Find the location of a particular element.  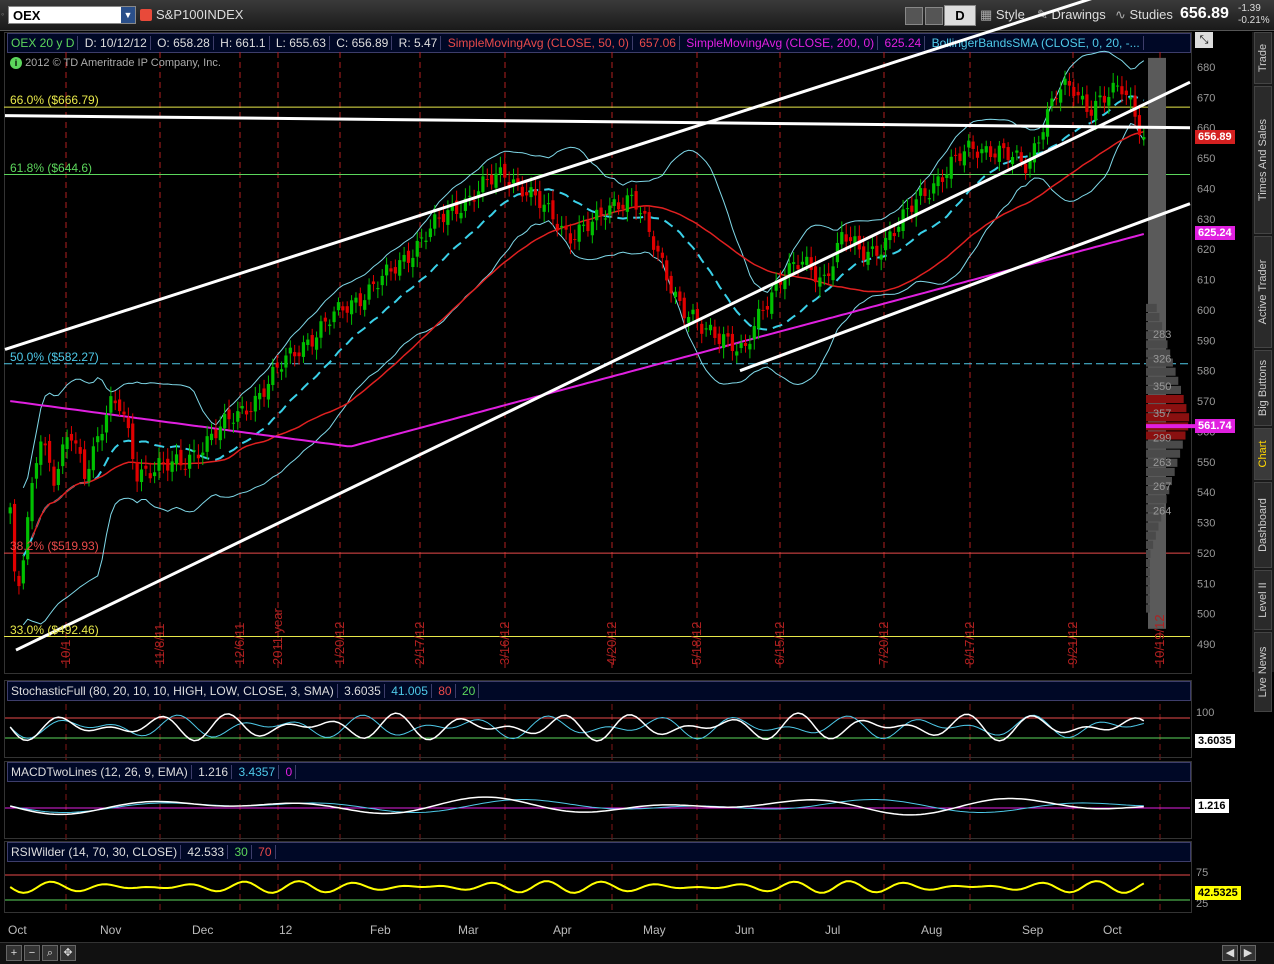

vertical-date-label: 12/6/11 is located at coordinates (239, 644).